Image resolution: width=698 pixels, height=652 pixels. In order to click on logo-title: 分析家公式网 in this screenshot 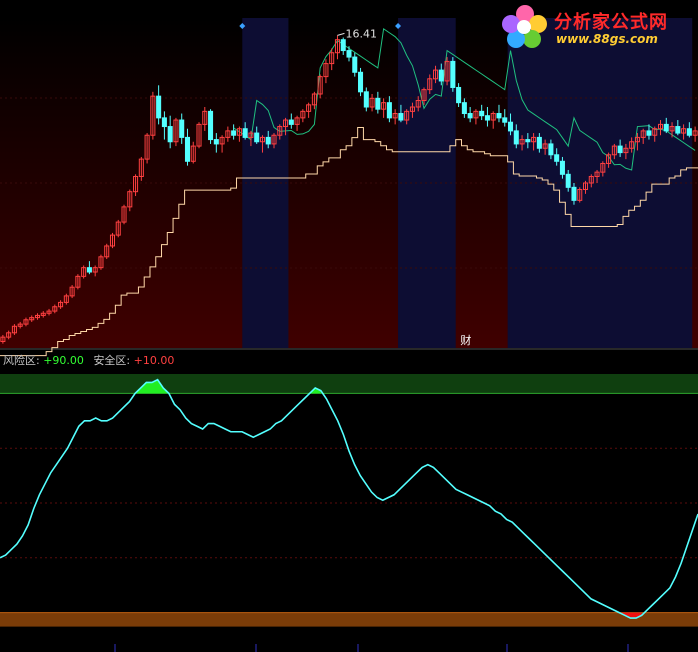, I will do `click(611, 22)`.